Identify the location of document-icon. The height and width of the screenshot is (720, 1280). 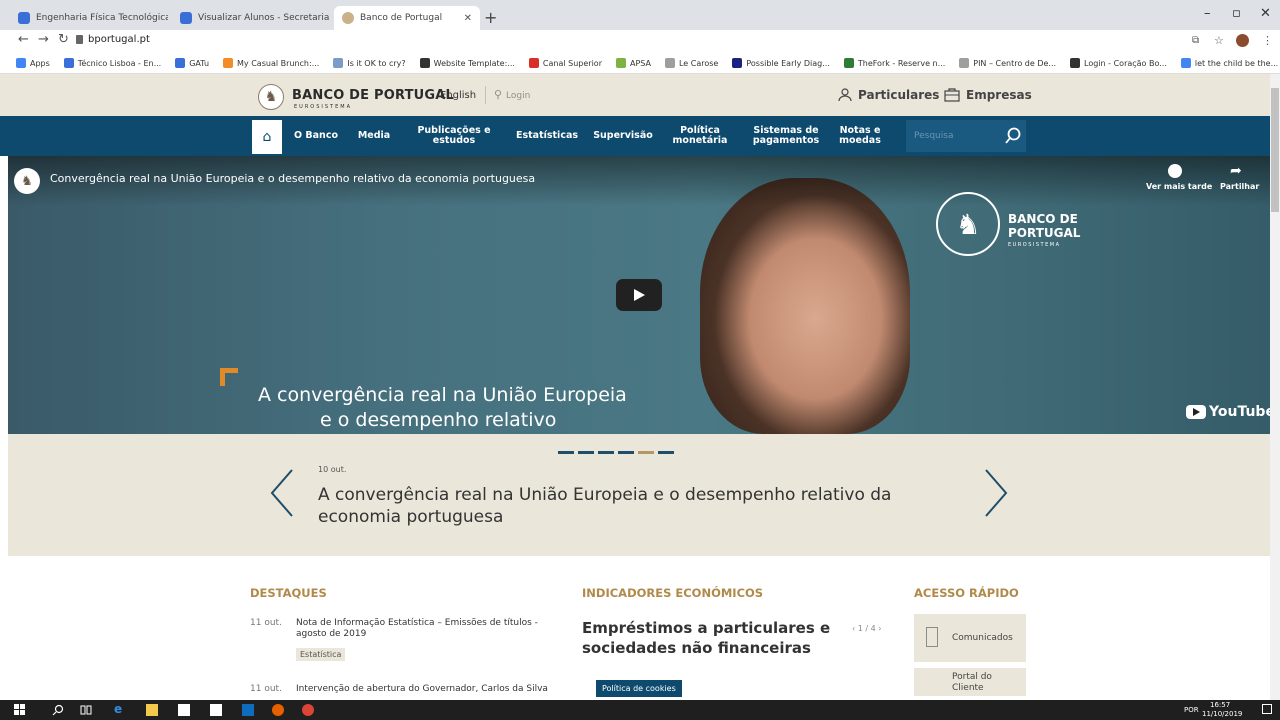
(932, 637).